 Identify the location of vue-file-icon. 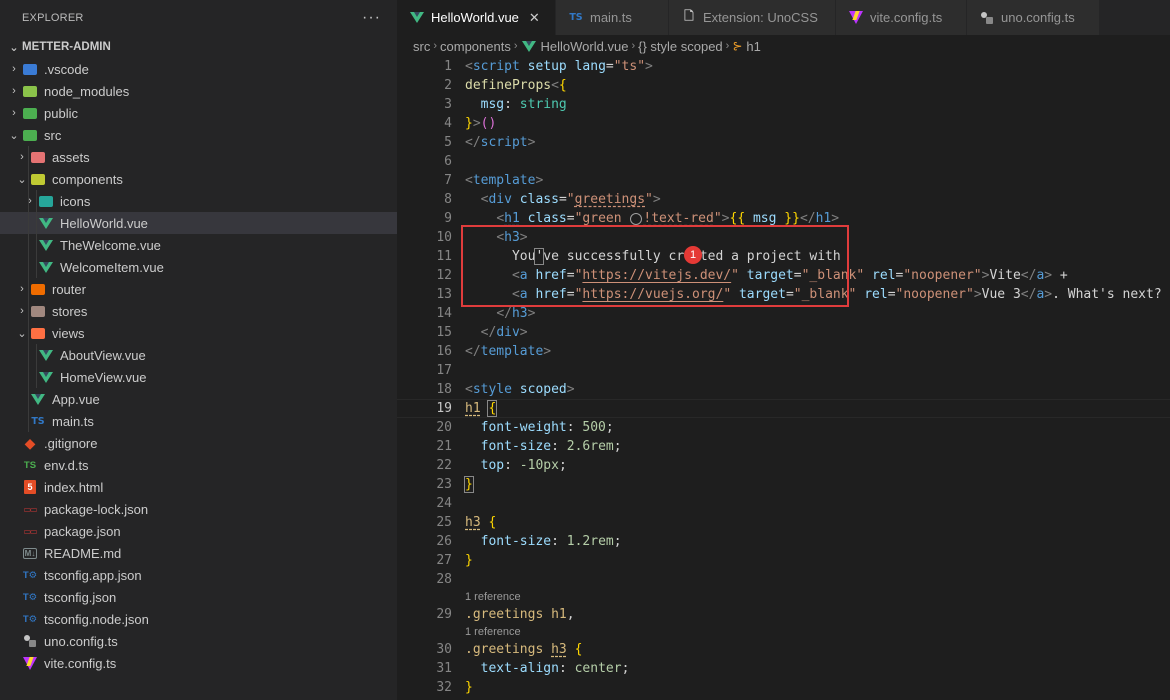
(38, 399).